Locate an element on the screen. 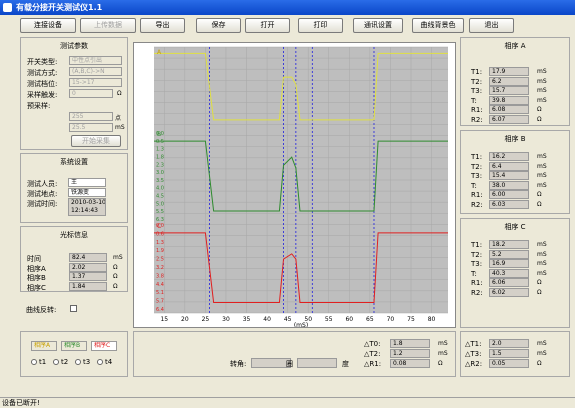 Image resolution: width=575 pixels, height=408 pixels. test-date: 2010-03-10 is located at coordinates (88, 202).